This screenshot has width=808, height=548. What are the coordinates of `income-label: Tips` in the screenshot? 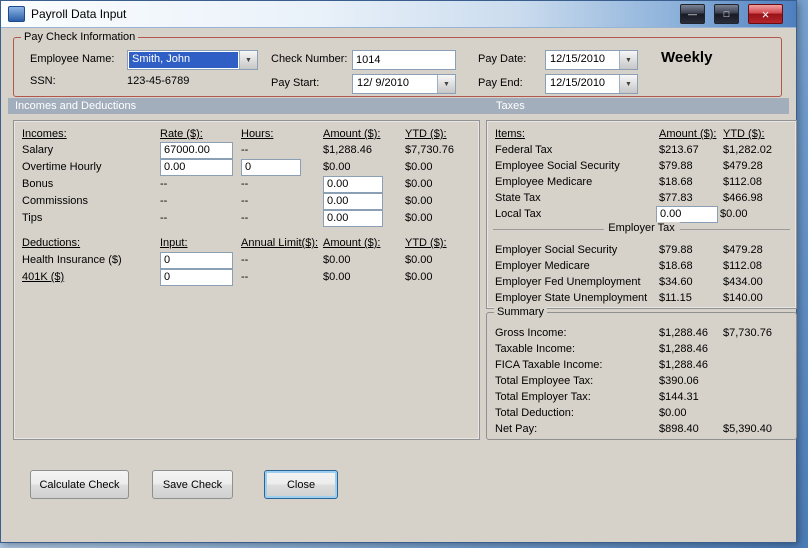 It's located at (32, 218).